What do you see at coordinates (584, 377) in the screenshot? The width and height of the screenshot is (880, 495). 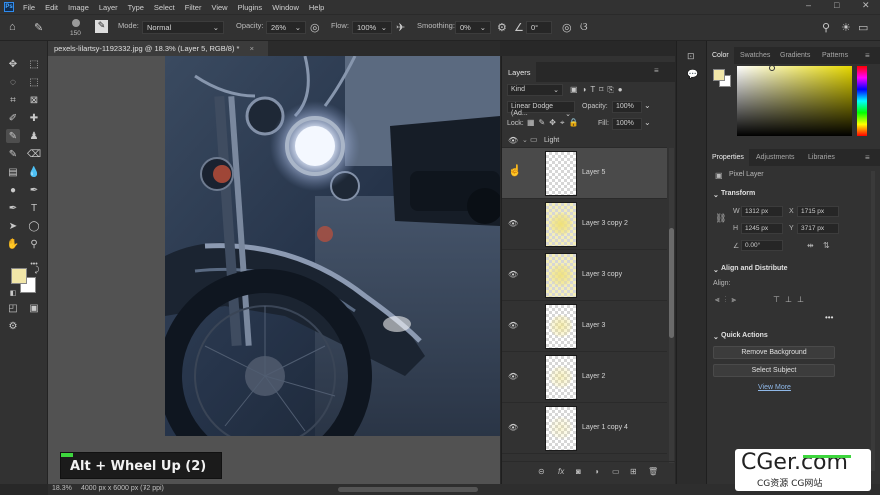 I see `layer-row: 👁 Layer 2` at bounding box center [584, 377].